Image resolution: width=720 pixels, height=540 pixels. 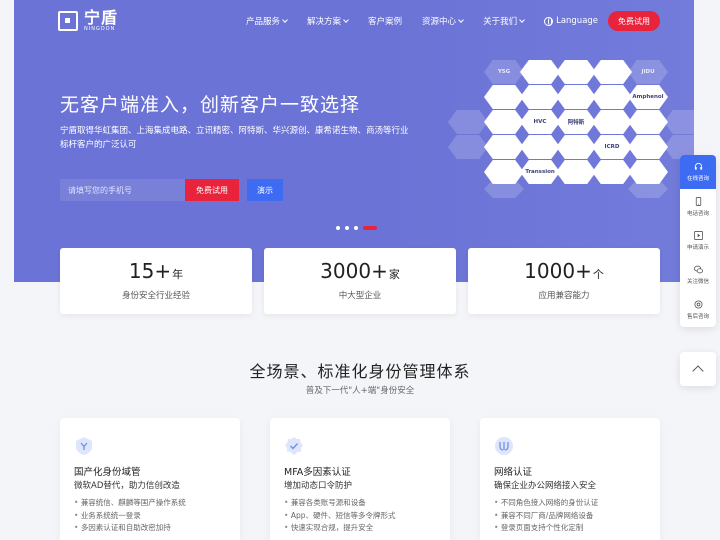 What do you see at coordinates (84, 446) in the screenshot?
I see `shield-y-icon` at bounding box center [84, 446].